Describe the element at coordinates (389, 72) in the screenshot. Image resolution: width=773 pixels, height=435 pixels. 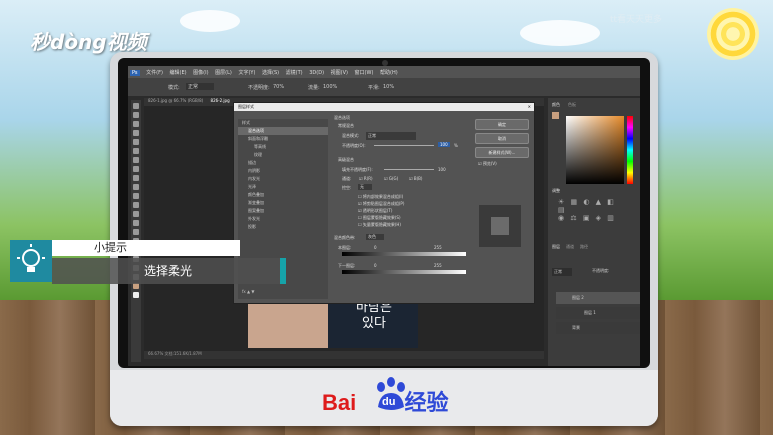
I see `menu-help: 帮助(H)` at that location.